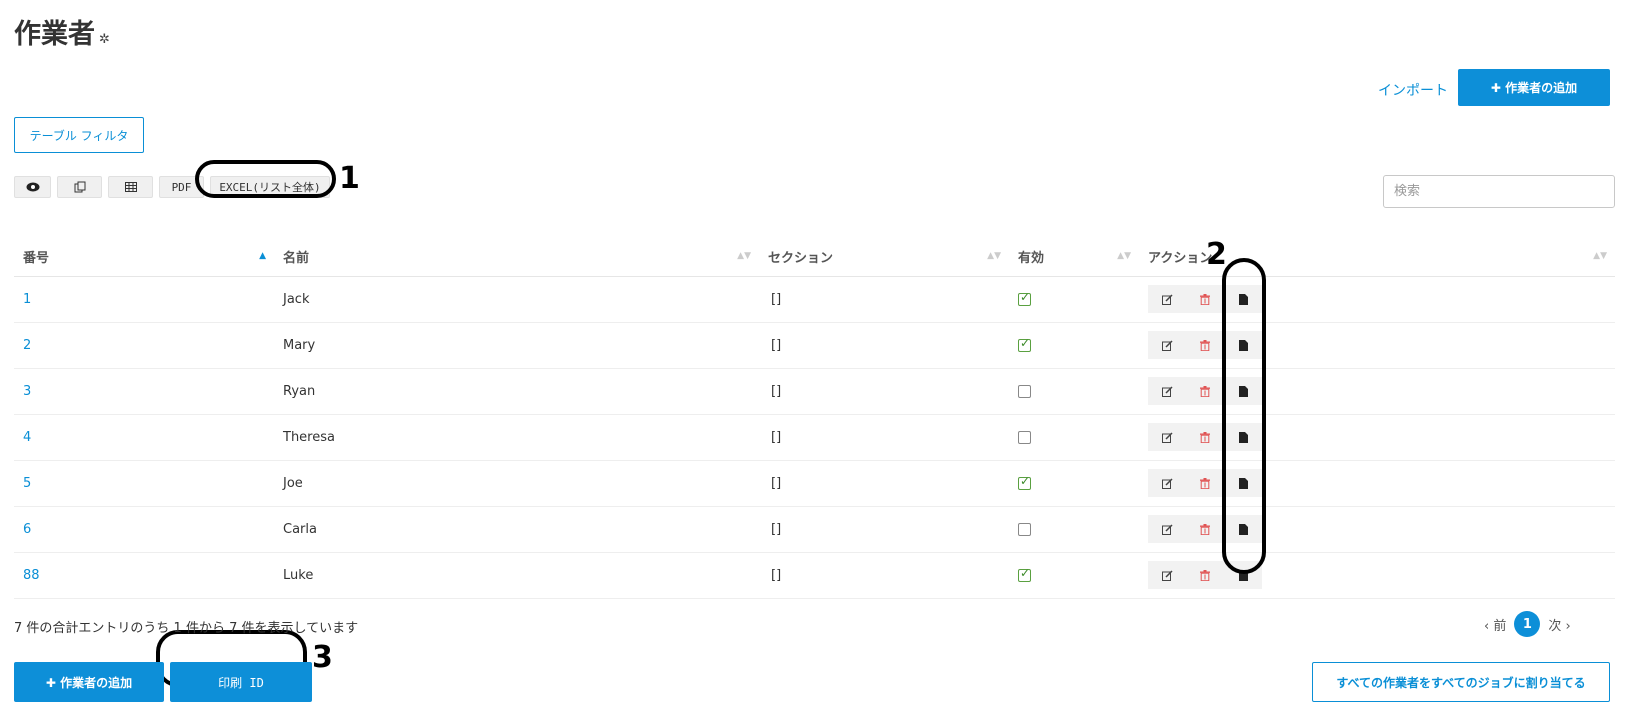  What do you see at coordinates (1527, 624) in the screenshot?
I see `page-button: 1` at bounding box center [1527, 624].